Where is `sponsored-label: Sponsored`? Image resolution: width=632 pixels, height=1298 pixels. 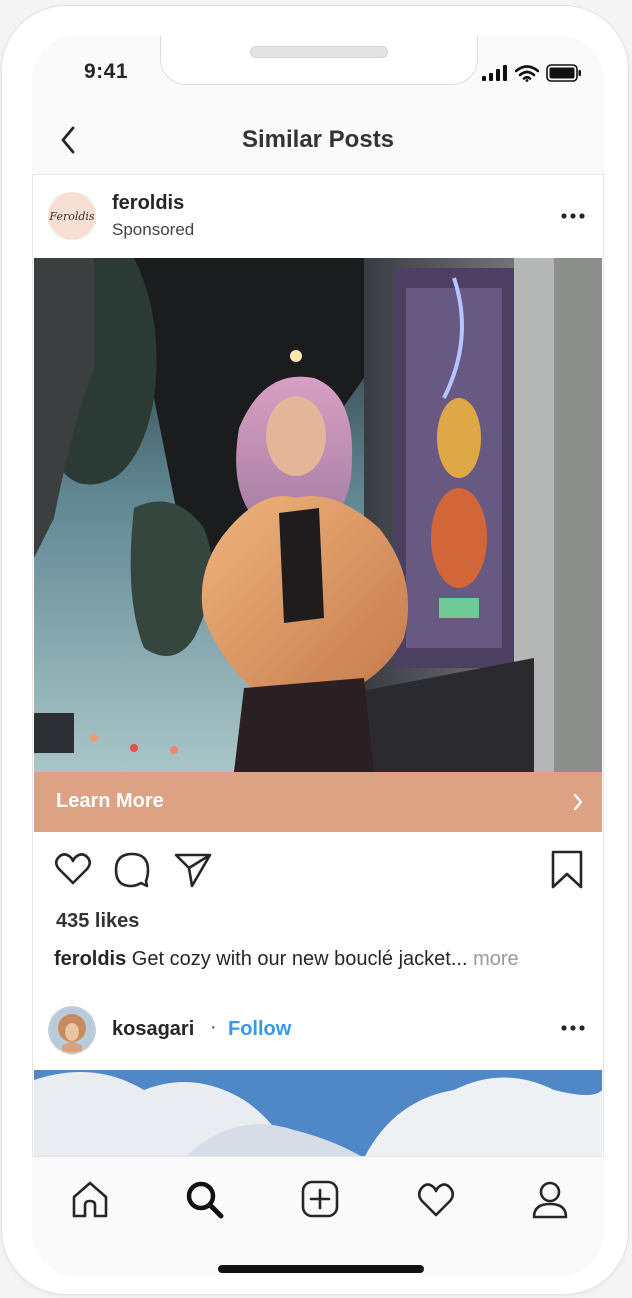 sponsored-label: Sponsored is located at coordinates (153, 229).